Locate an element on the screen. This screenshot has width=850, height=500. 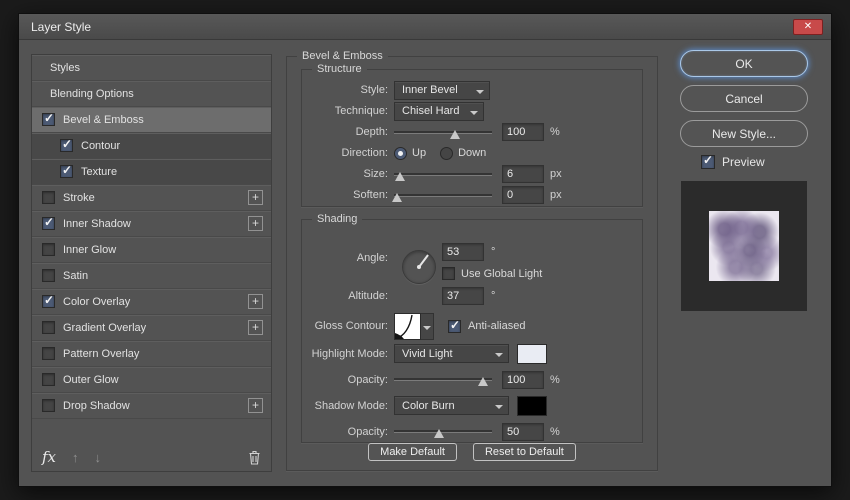
ok-button: OK is located at coordinates (744, 63).